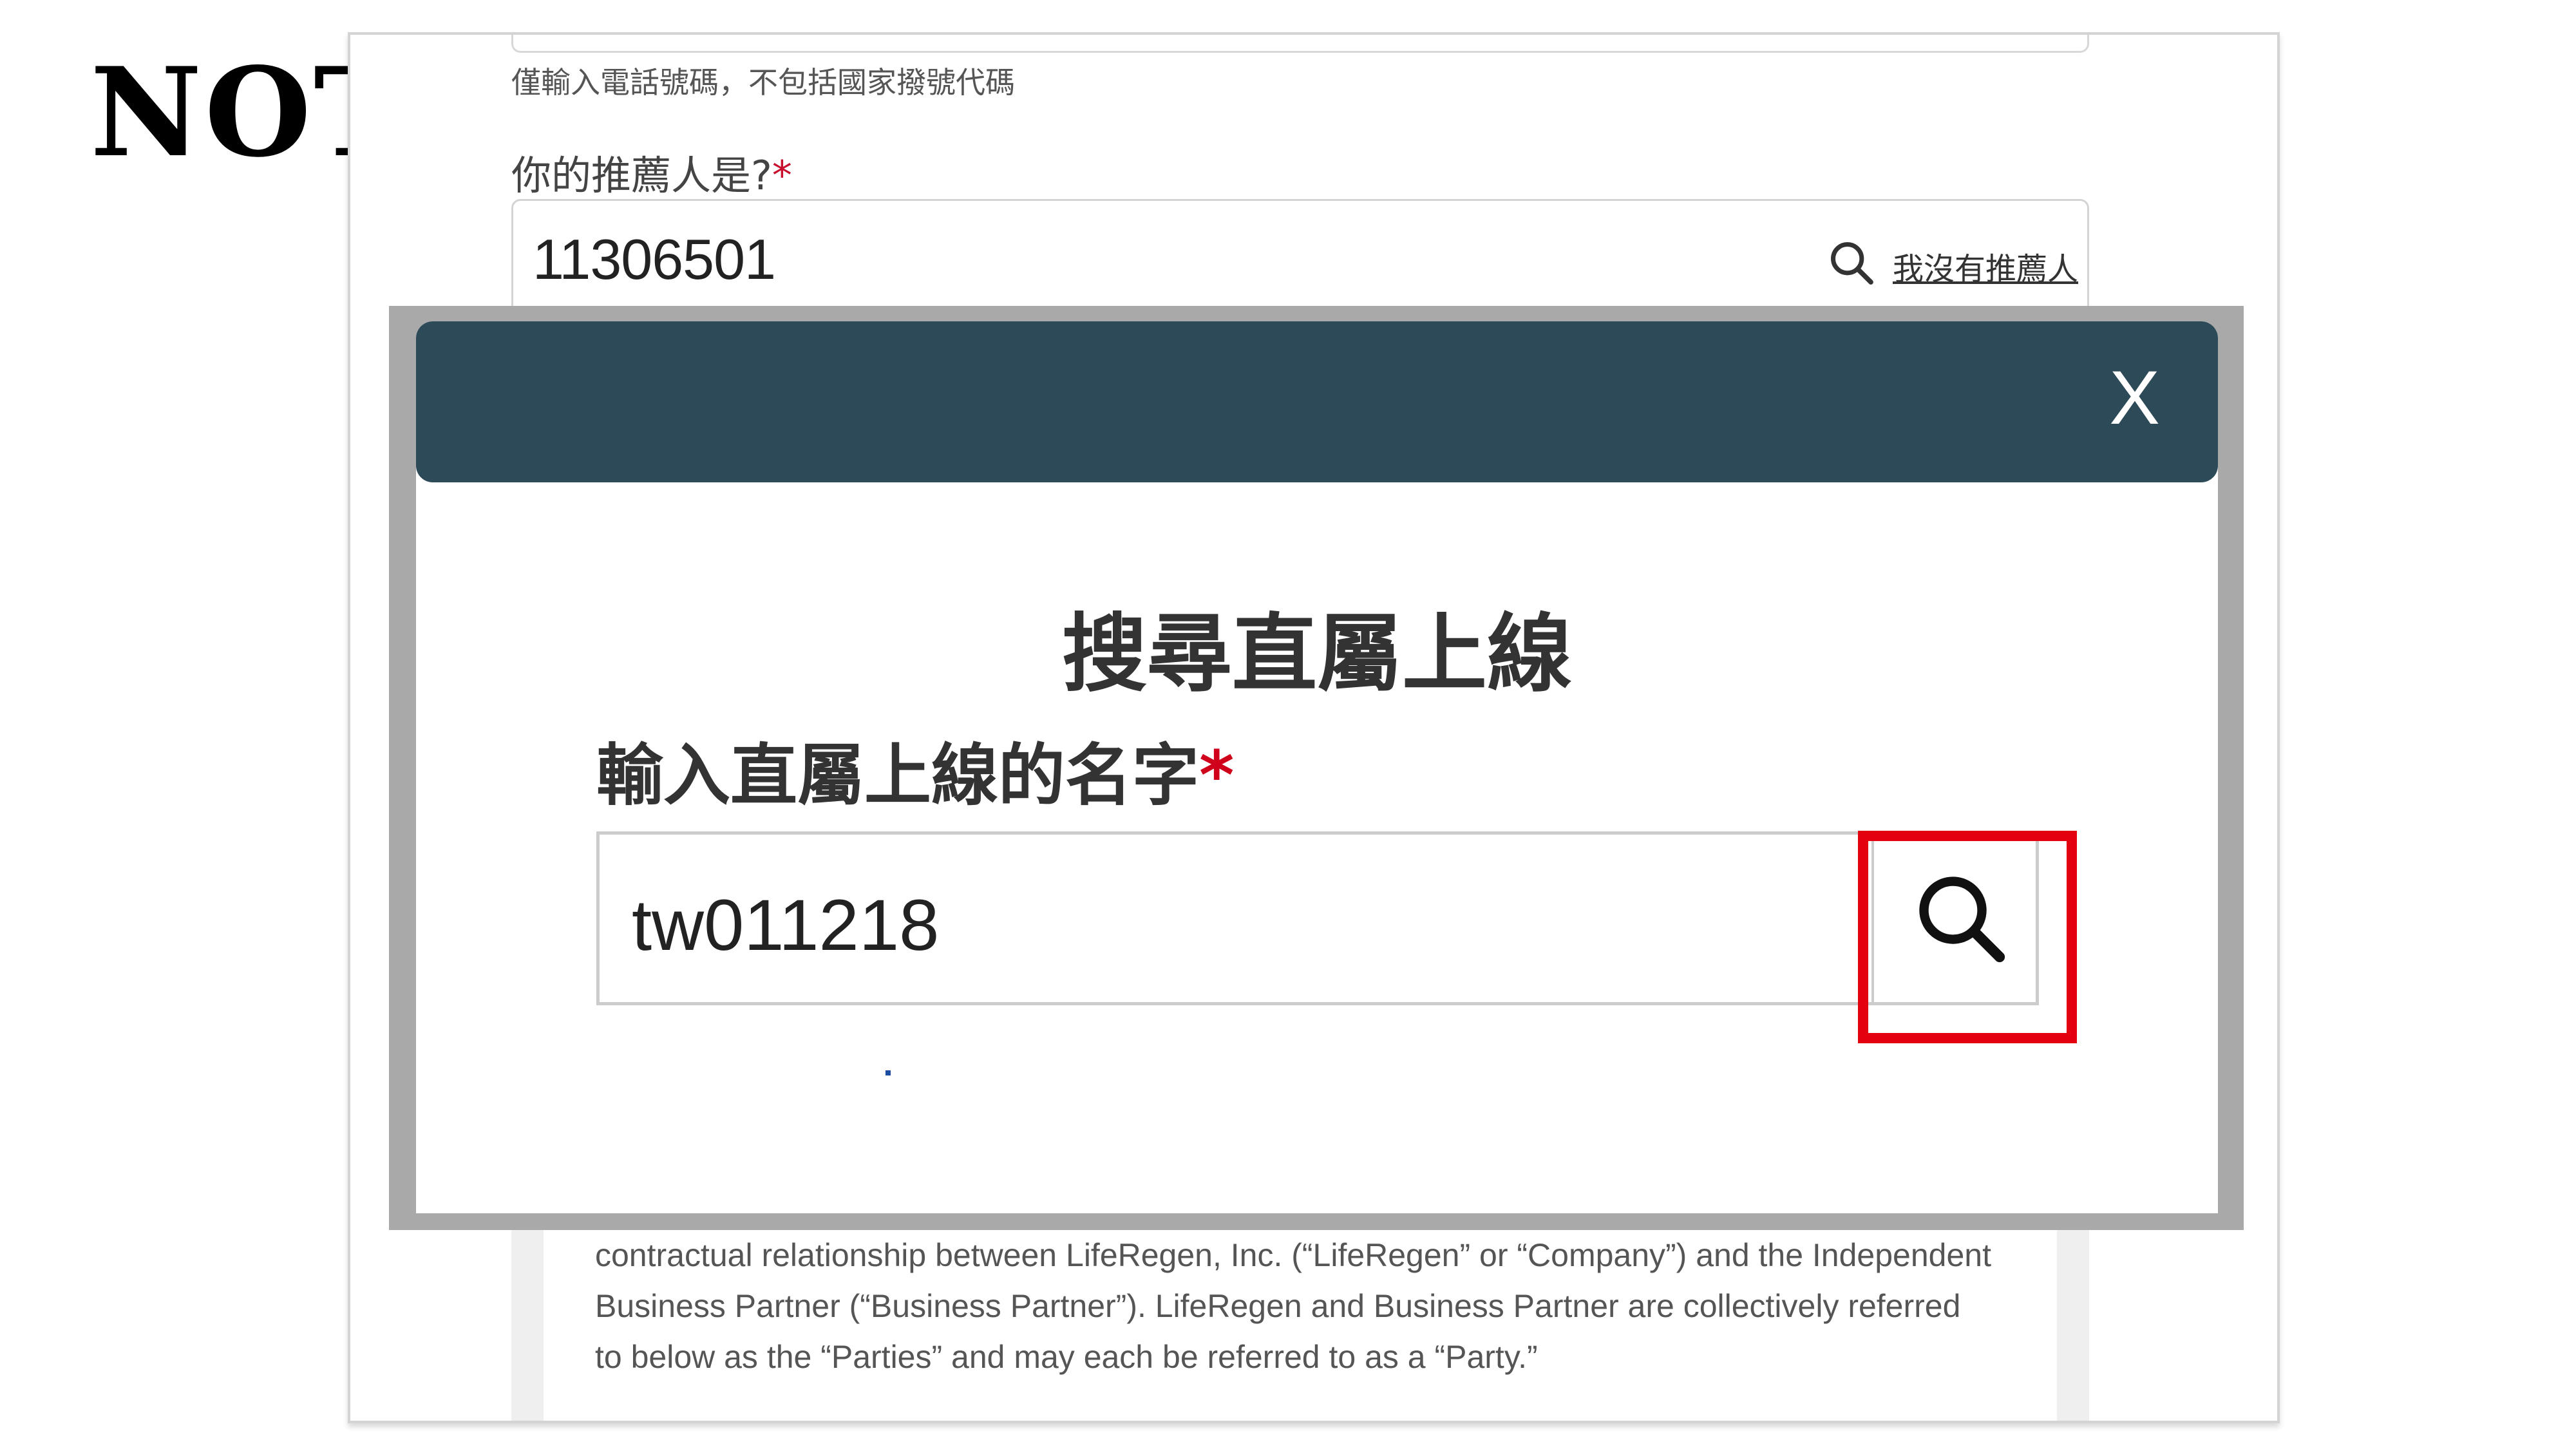 This screenshot has height=1449, width=2576. I want to click on referrer-label: 你的推薦人是?*, so click(651, 172).